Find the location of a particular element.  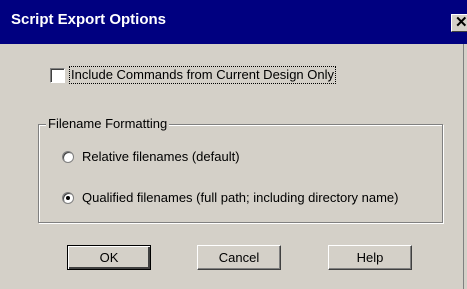

close-button: ✕ is located at coordinates (459, 23).